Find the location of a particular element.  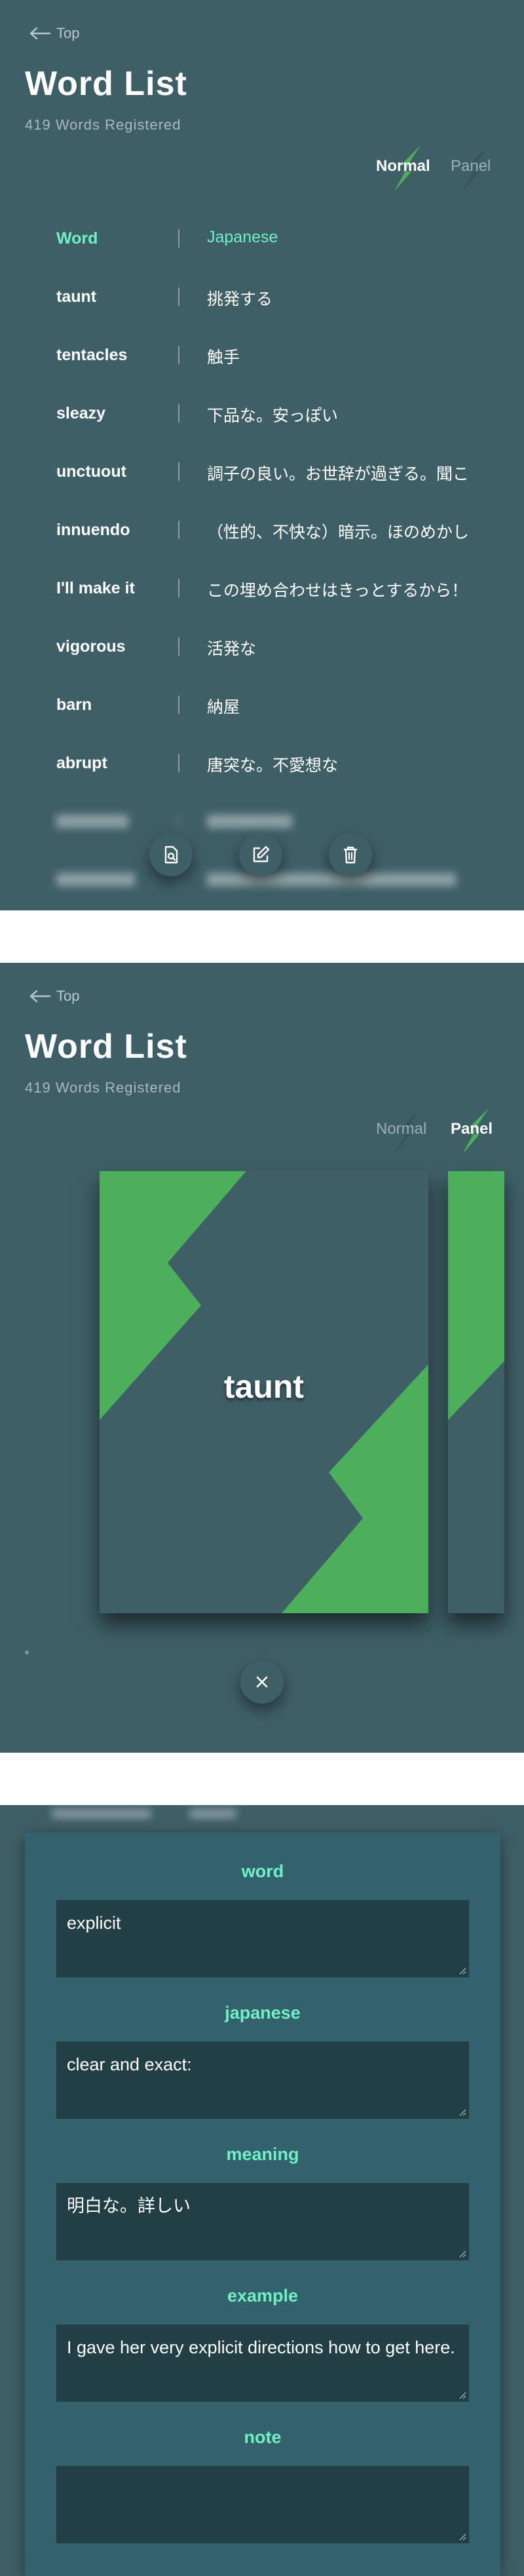

field-label: word is located at coordinates (262, 1871).